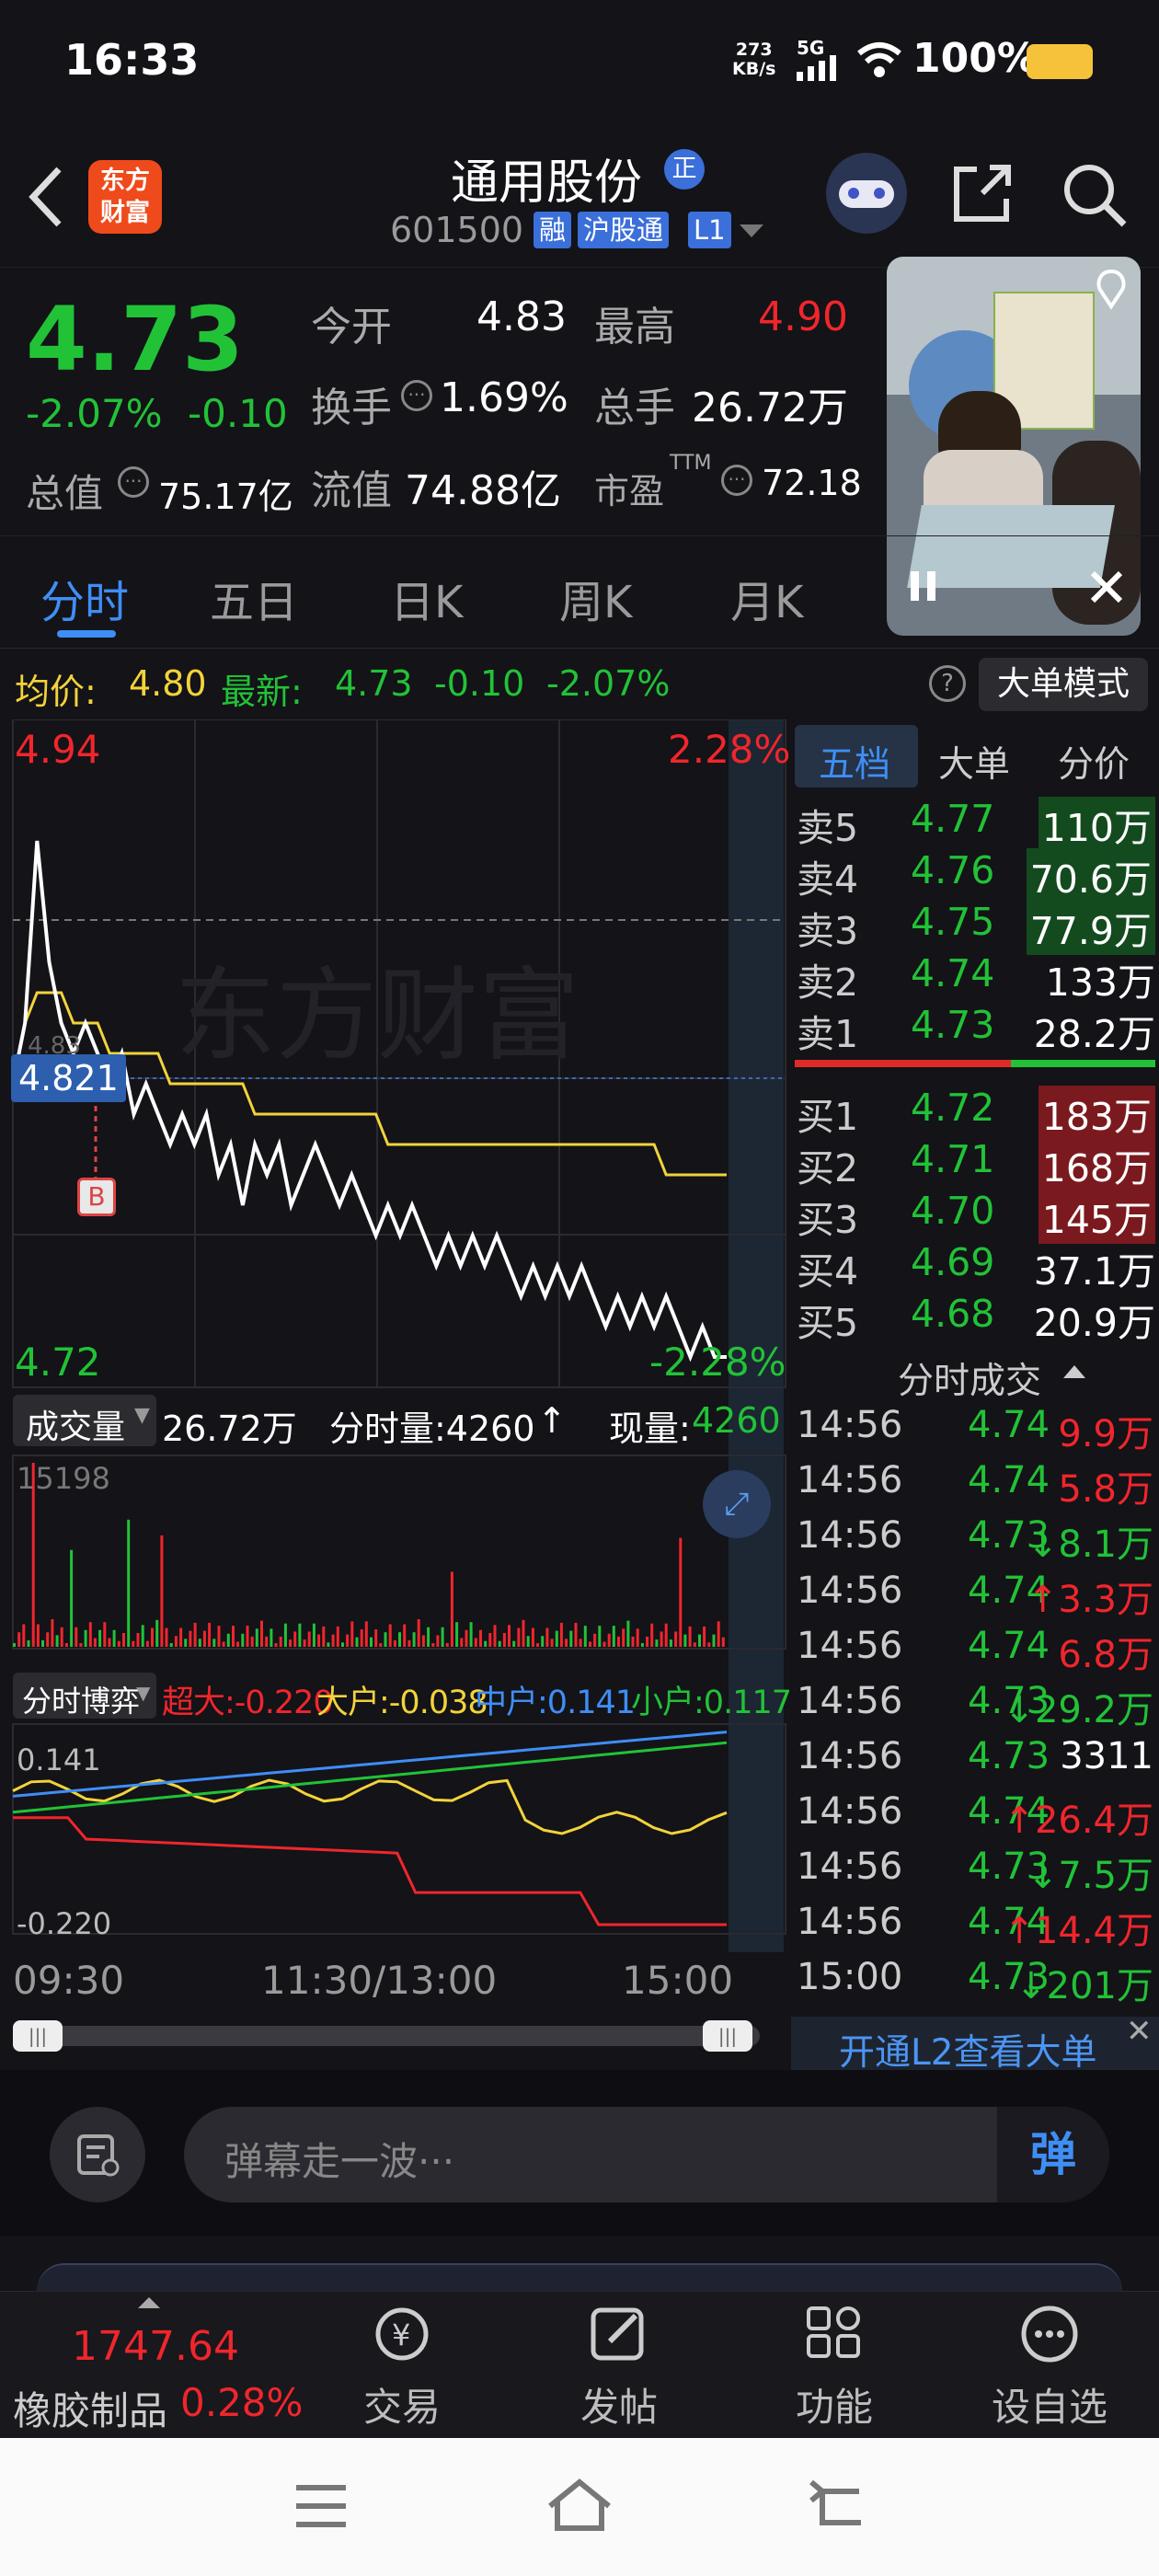 The image size is (1159, 2576). Describe the element at coordinates (619, 2366) in the screenshot. I see `nav-post: 发帖` at that location.